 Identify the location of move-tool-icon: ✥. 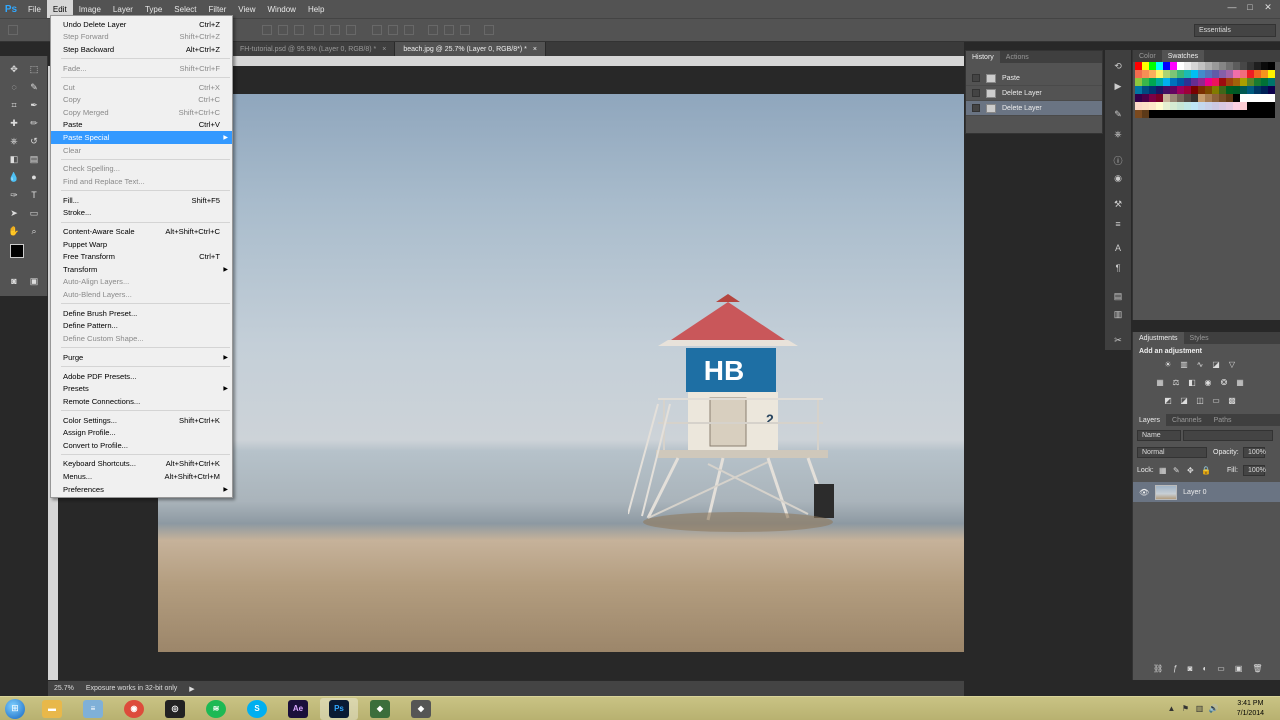
(14, 69).